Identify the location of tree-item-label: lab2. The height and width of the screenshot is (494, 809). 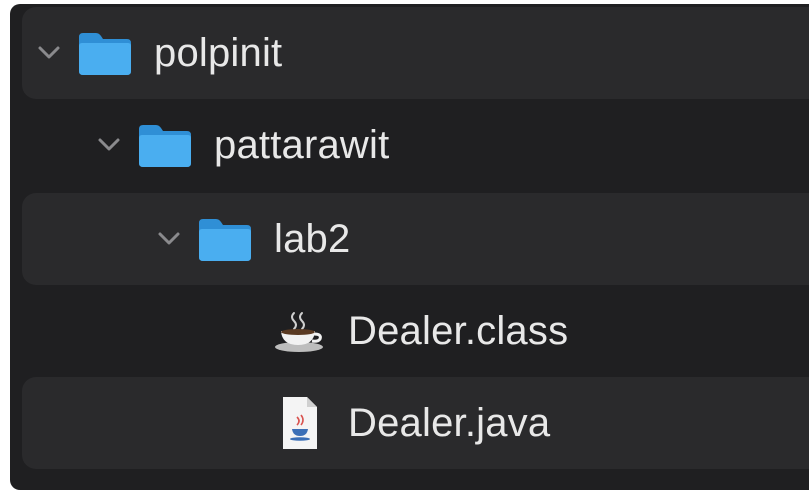
(312, 238).